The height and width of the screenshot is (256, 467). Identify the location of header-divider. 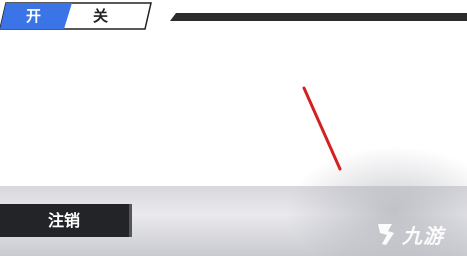
(318, 17).